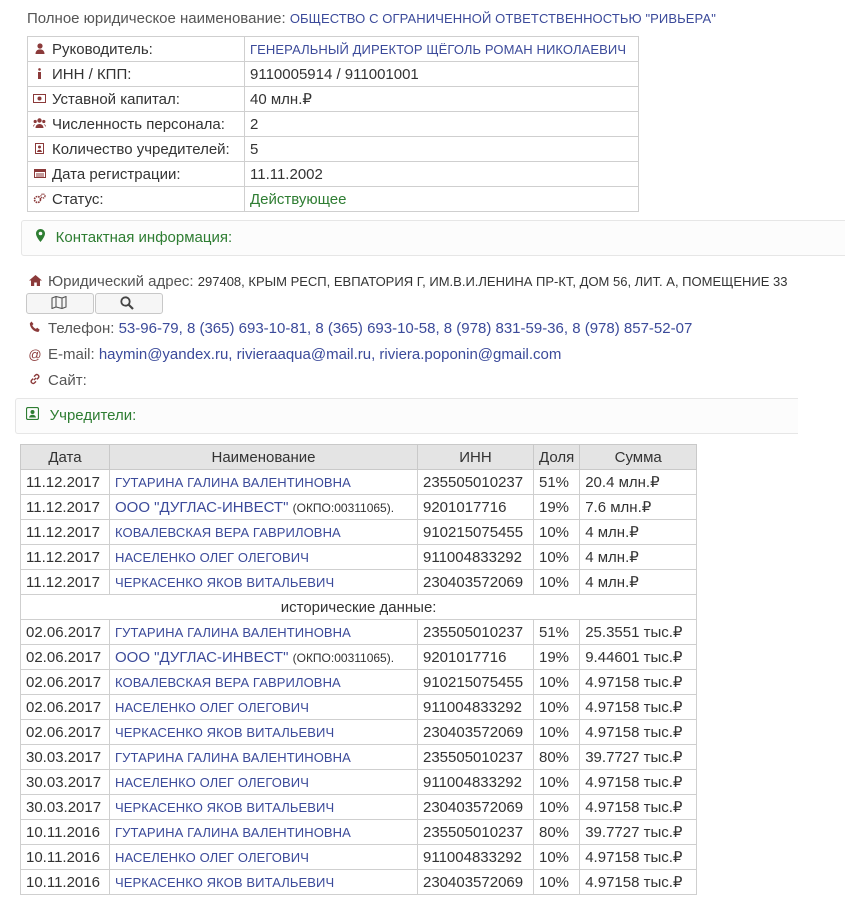 The width and height of the screenshot is (845, 906). Describe the element at coordinates (35, 282) in the screenshot. I see `home-icon` at that location.